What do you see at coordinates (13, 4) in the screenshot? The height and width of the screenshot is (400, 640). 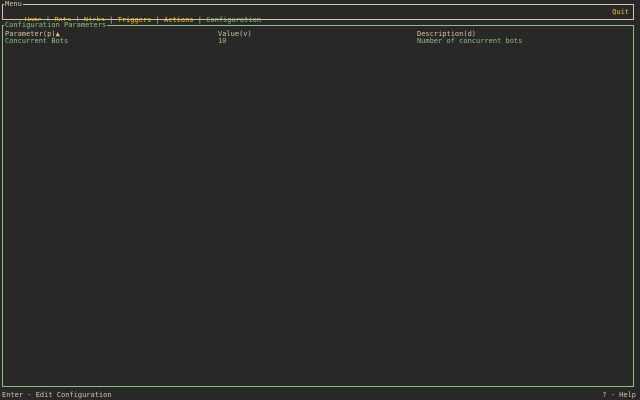 I see `menu-title: Menu` at bounding box center [13, 4].